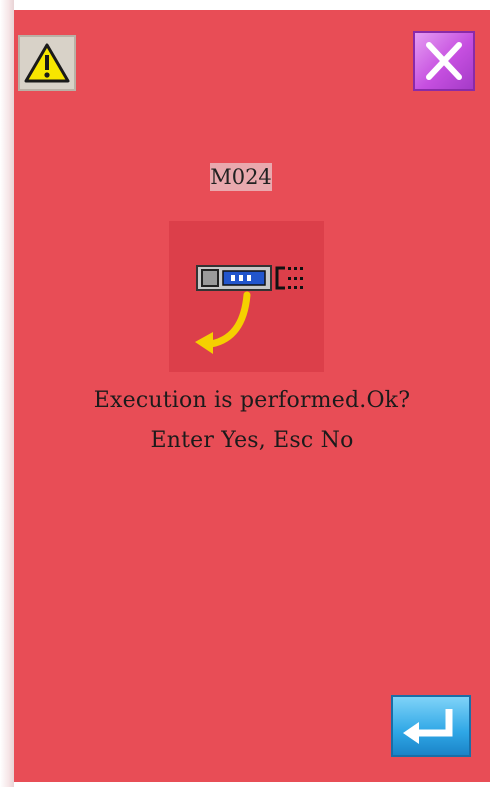 The height and width of the screenshot is (787, 494). I want to click on confirmation-hint: Enter Yes, Esc No, so click(252, 440).